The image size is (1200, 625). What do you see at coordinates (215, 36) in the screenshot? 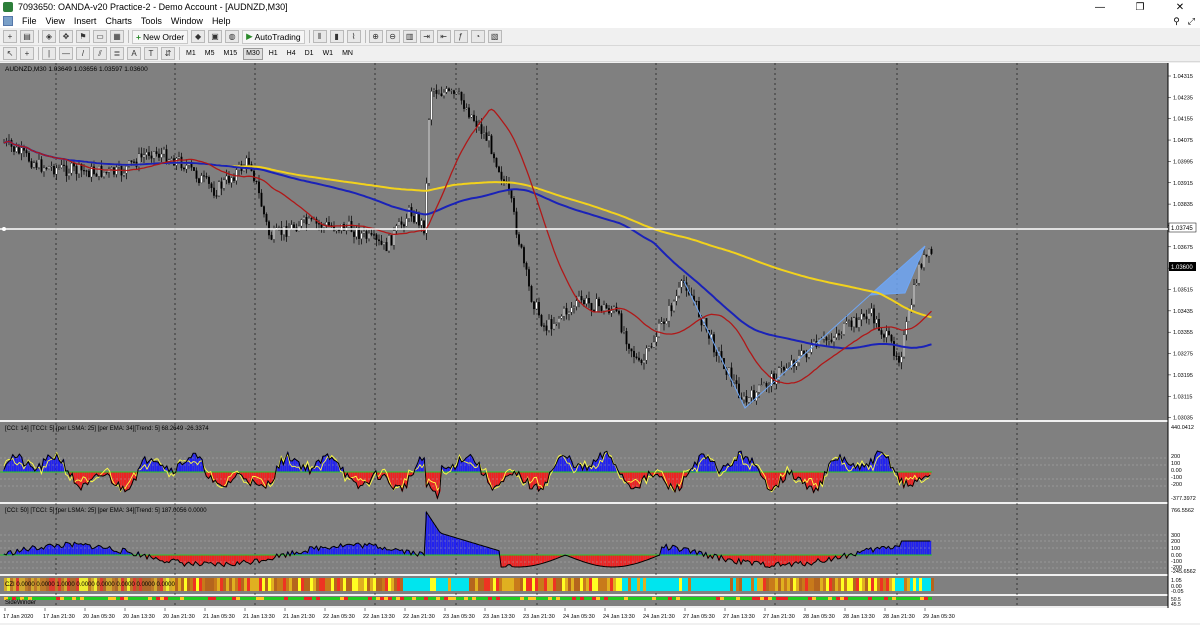
I see `signals-icon: ▣` at bounding box center [215, 36].